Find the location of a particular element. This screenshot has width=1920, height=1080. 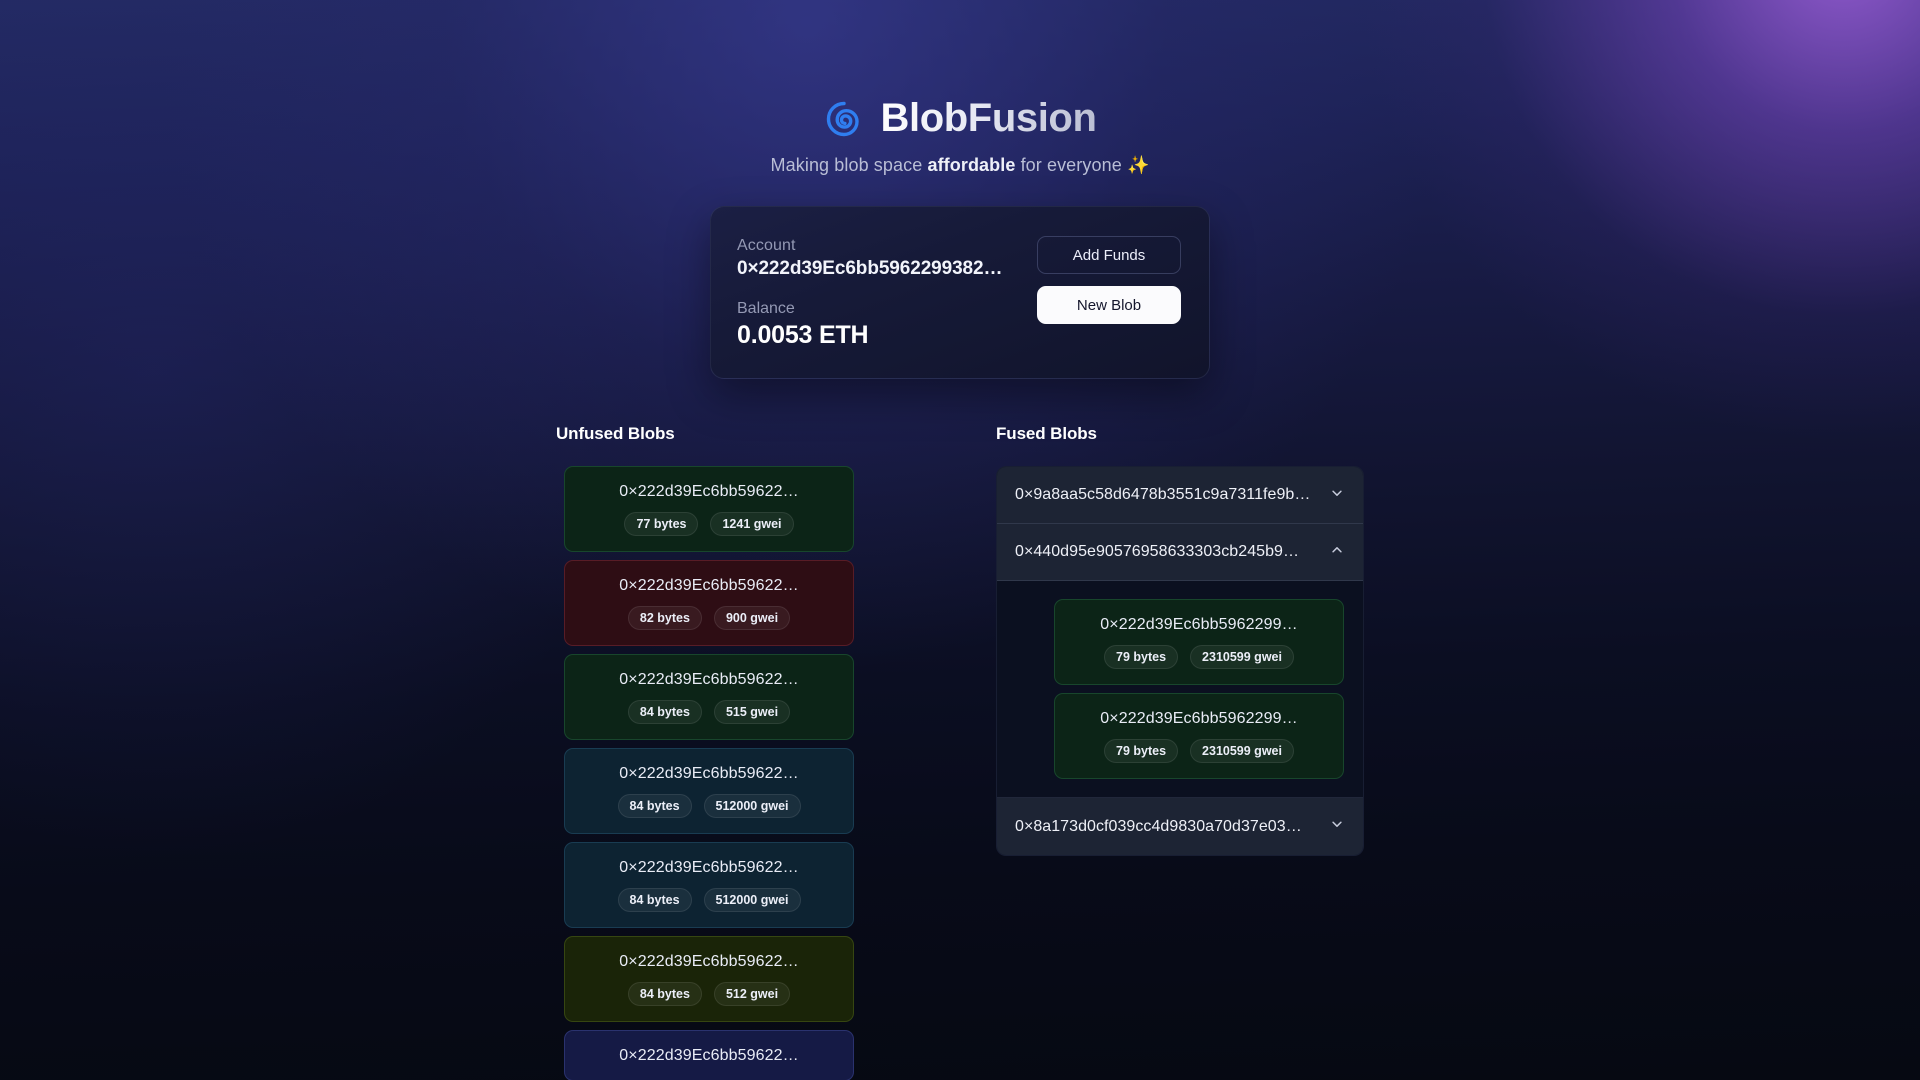

blob-price-pill: 515 gwei is located at coordinates (752, 712).